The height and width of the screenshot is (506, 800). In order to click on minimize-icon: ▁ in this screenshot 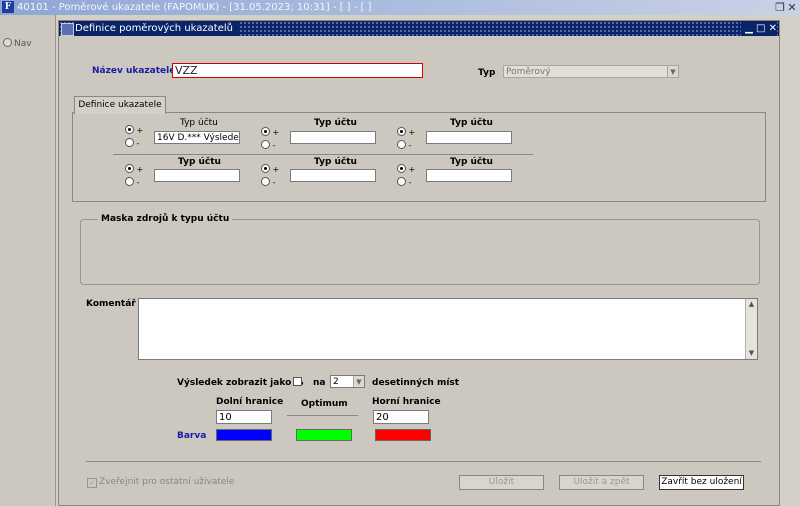, I will do `click(749, 28)`.